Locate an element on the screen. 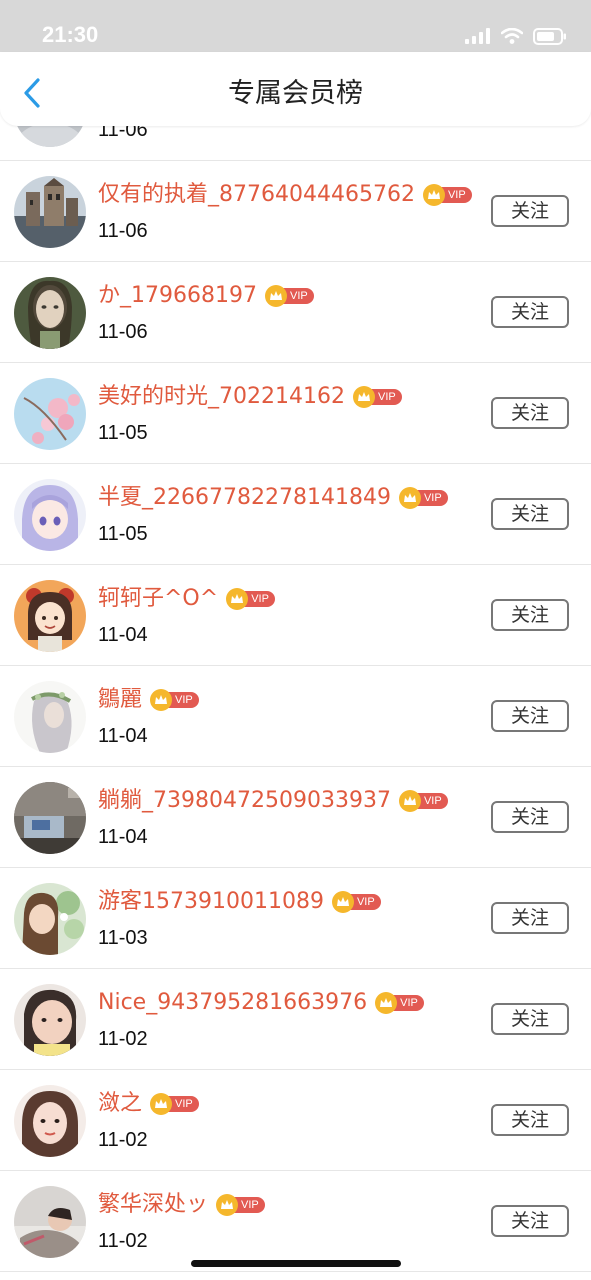 Image resolution: width=591 pixels, height=1280 pixels. member-name-line: 美好的时光_702214162 VIP is located at coordinates (250, 397).